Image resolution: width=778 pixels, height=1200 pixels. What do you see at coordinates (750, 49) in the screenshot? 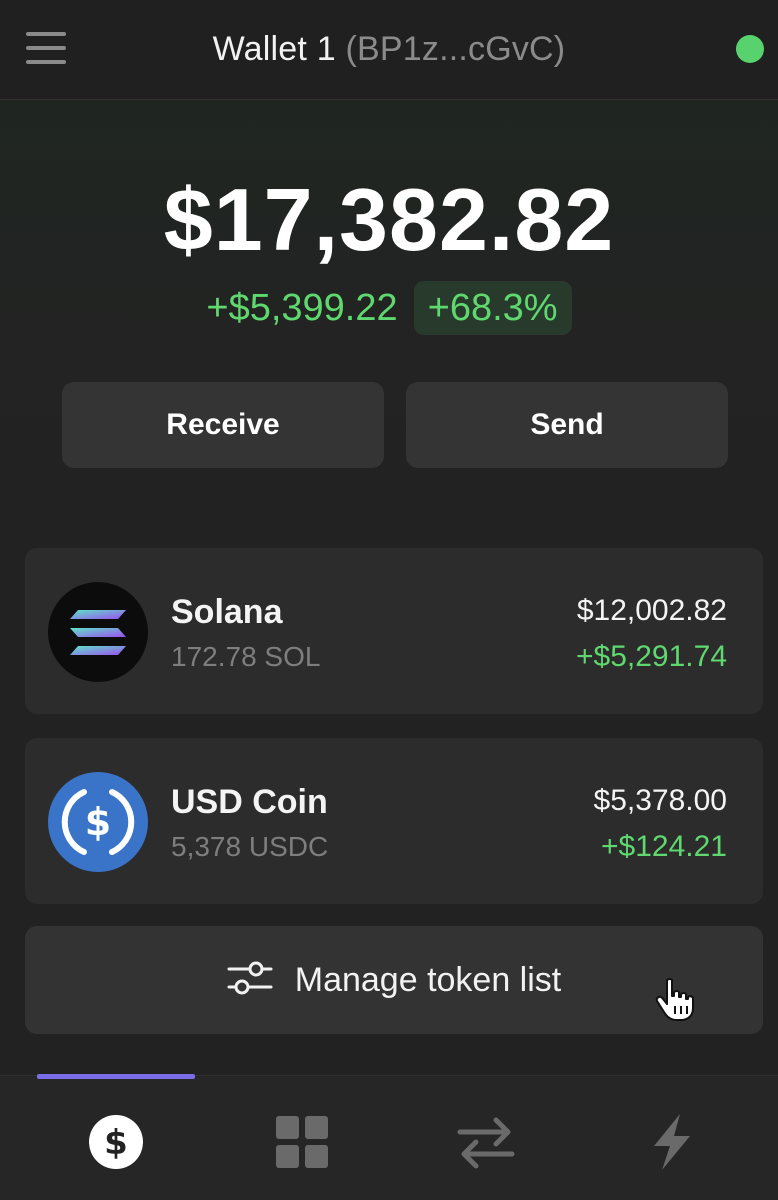
I see `connection-status-icon` at bounding box center [750, 49].